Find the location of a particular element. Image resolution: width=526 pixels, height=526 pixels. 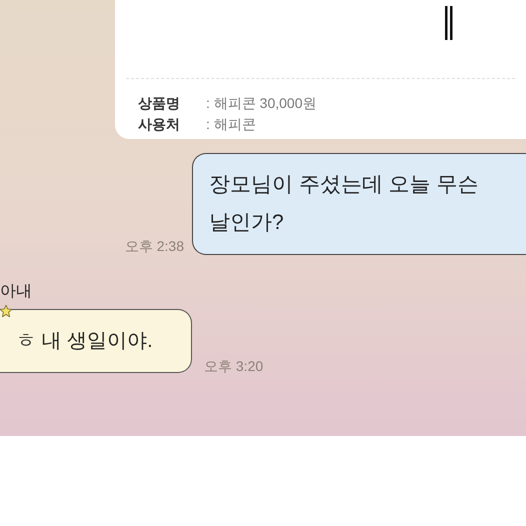

barcode-icon is located at coordinates (449, 23).